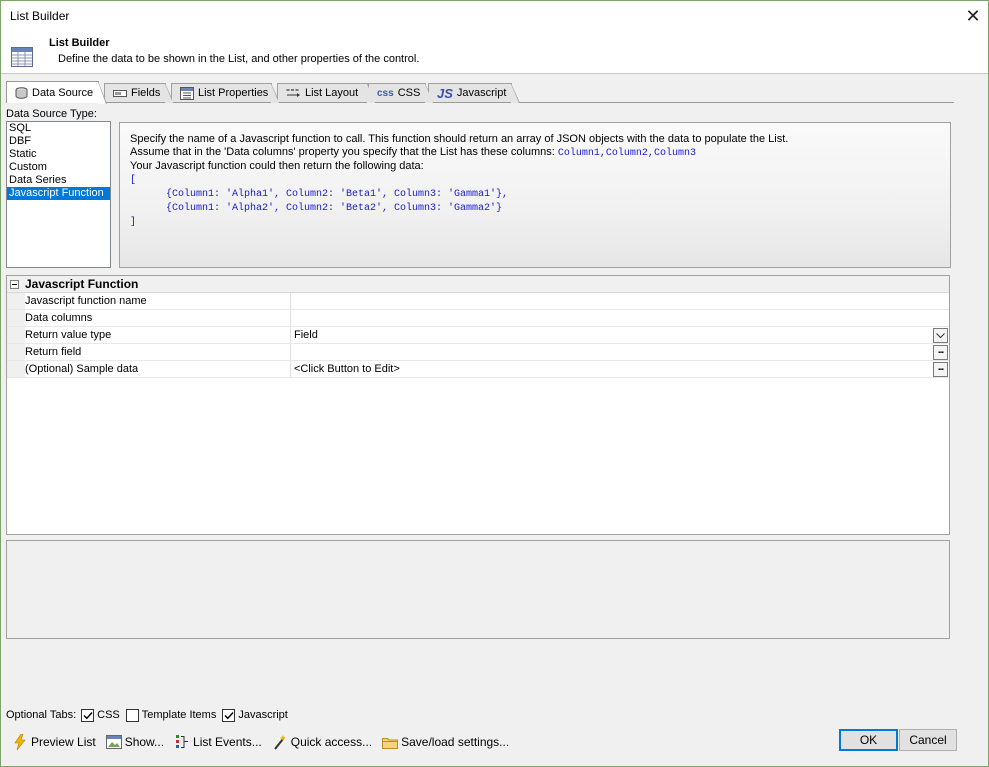 The height and width of the screenshot is (767, 989). I want to click on events-icon, so click(182, 742).